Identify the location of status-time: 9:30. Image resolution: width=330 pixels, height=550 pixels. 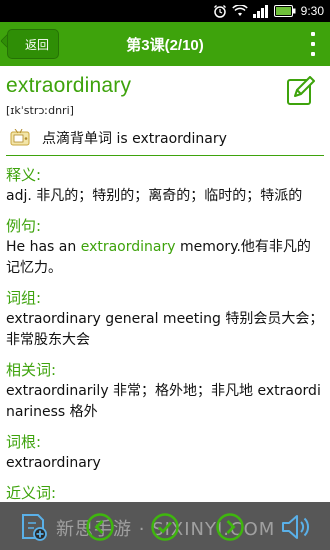
(312, 11).